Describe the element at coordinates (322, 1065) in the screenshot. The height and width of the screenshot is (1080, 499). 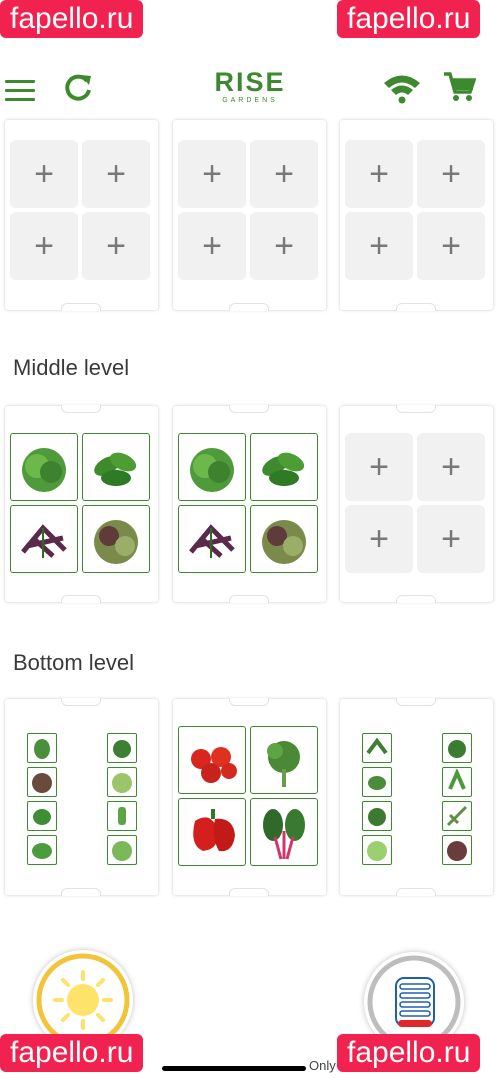
I see `footer-text: Only` at that location.